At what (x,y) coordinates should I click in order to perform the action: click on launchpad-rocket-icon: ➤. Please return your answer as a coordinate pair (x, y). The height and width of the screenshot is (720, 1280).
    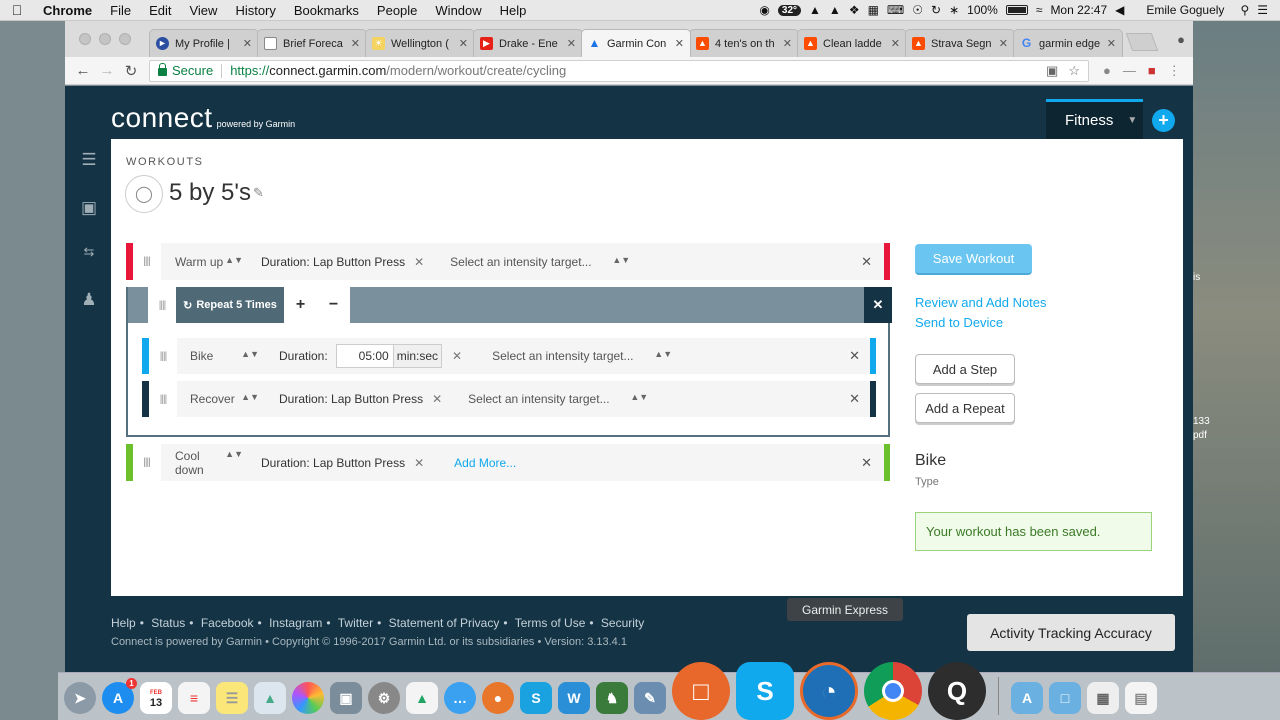
    Looking at the image, I should click on (80, 698).